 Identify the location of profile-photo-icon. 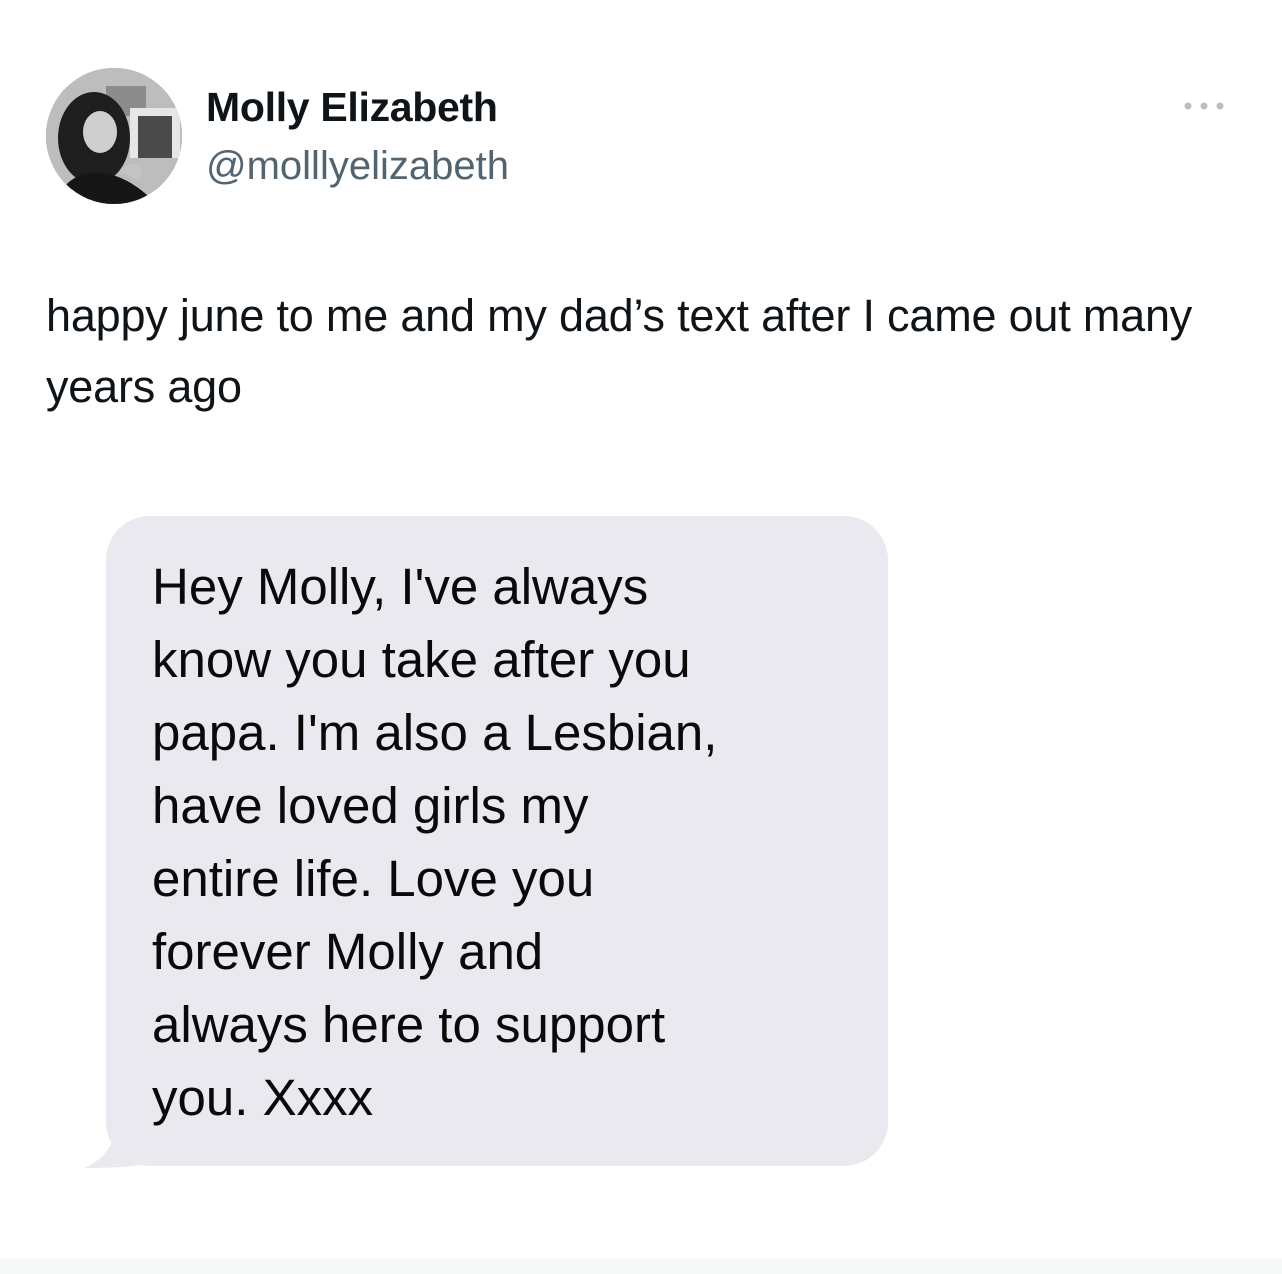
(114, 136).